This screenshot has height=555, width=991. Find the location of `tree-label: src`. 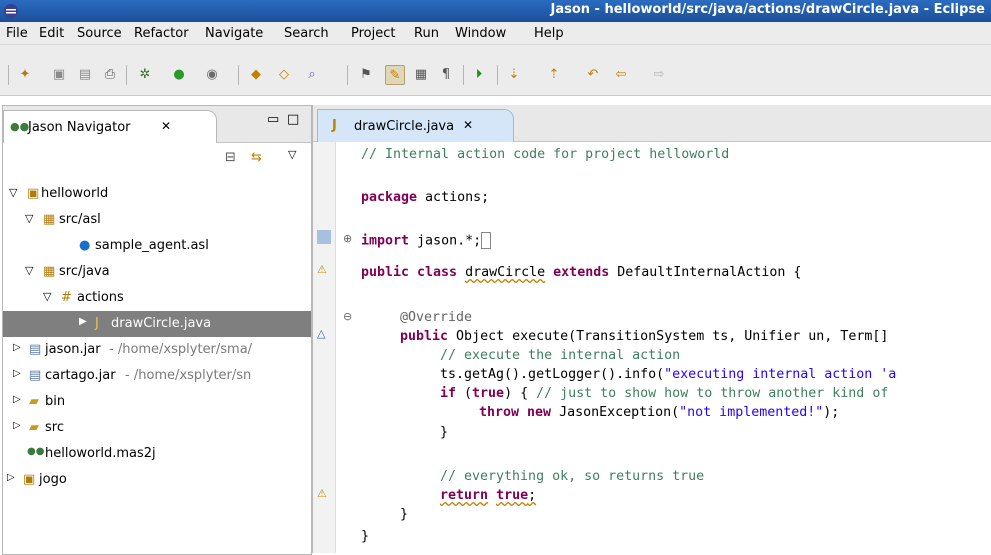

tree-label: src is located at coordinates (54, 427).